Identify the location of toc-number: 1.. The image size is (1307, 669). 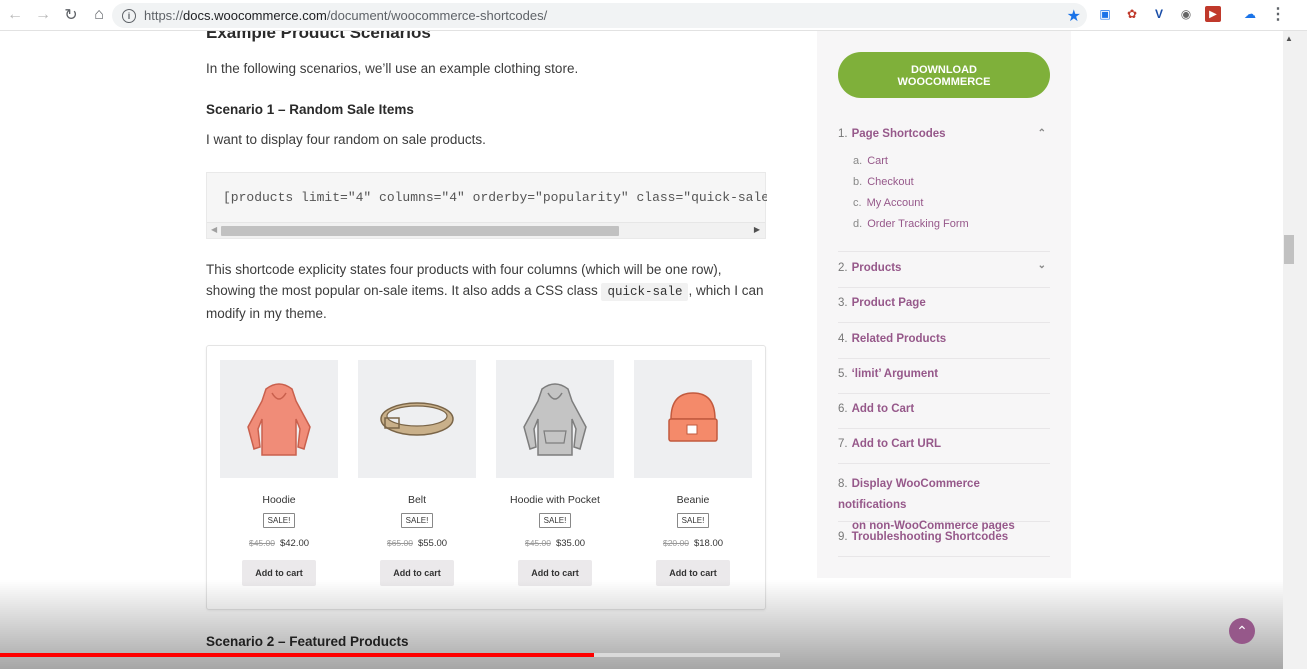
(843, 134).